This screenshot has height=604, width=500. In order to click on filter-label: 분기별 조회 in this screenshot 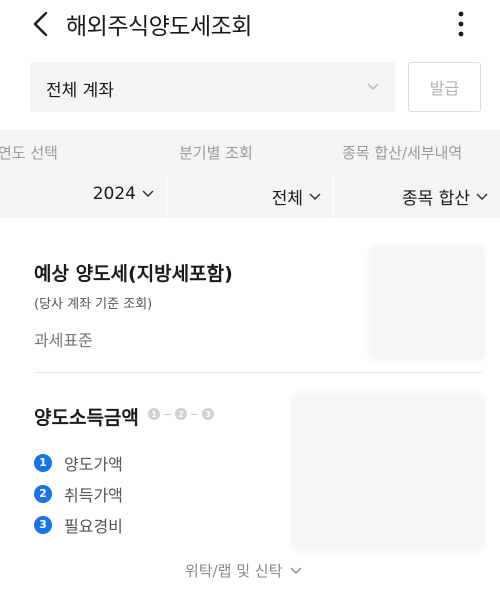, I will do `click(216, 153)`.